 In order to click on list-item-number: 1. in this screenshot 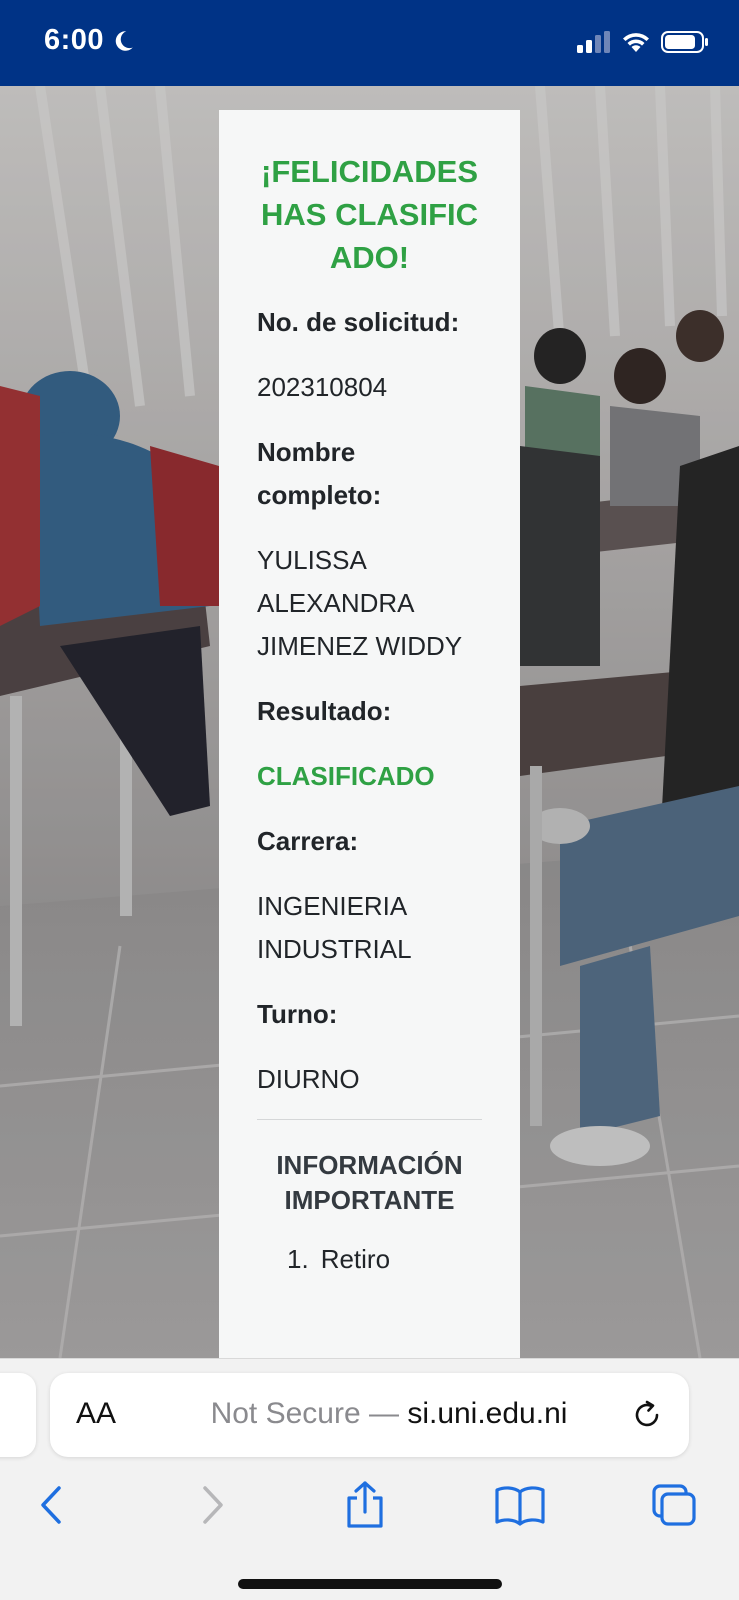, I will do `click(298, 1259)`.